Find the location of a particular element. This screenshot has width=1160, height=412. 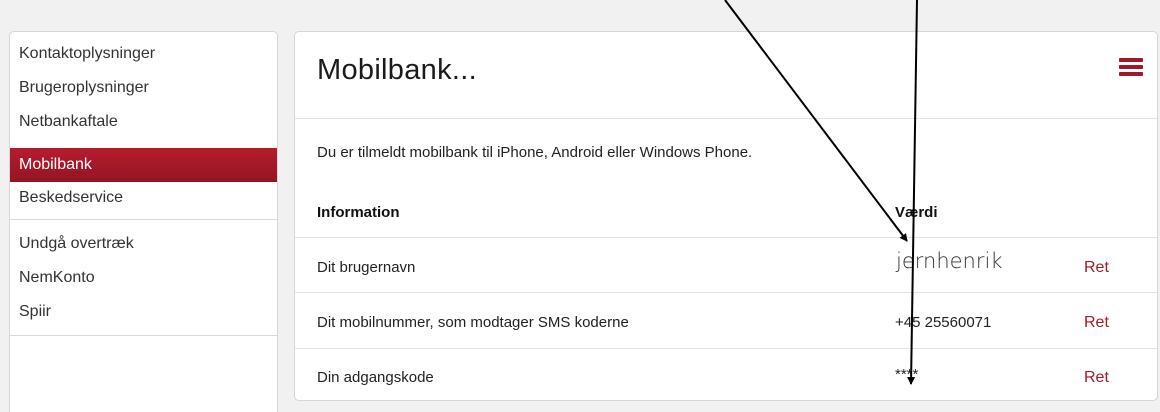

row-value-password: **** is located at coordinates (907, 374).